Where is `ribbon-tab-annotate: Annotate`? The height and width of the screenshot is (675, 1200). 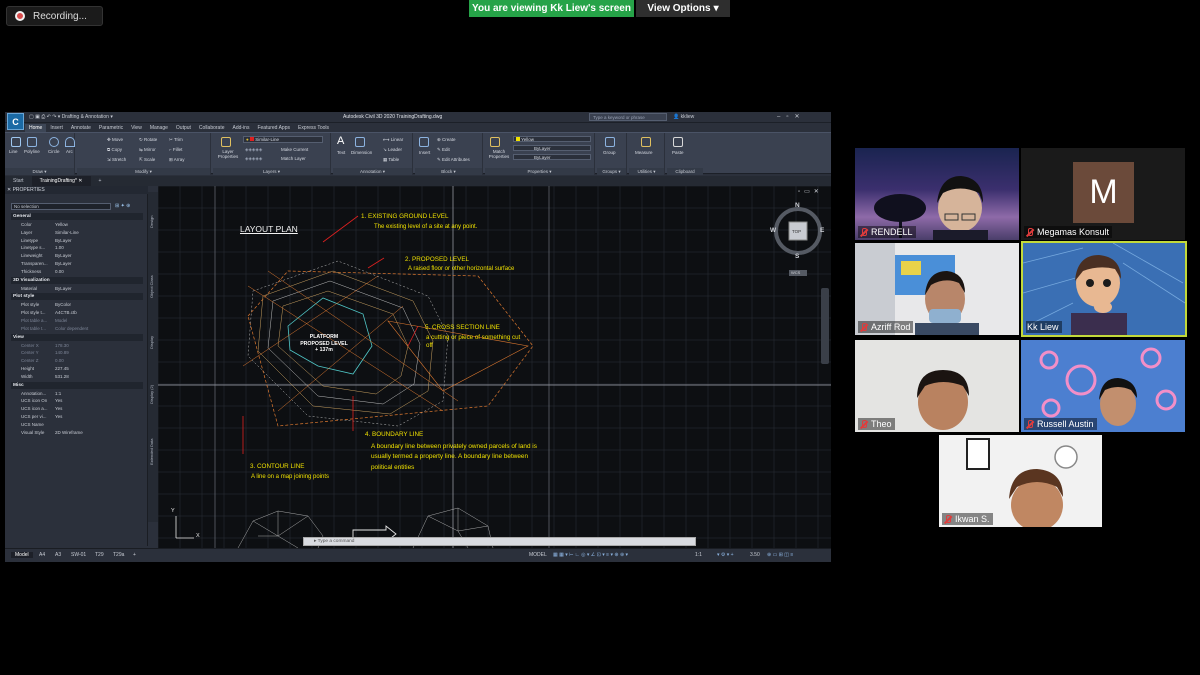 ribbon-tab-annotate: Annotate is located at coordinates (81, 128).